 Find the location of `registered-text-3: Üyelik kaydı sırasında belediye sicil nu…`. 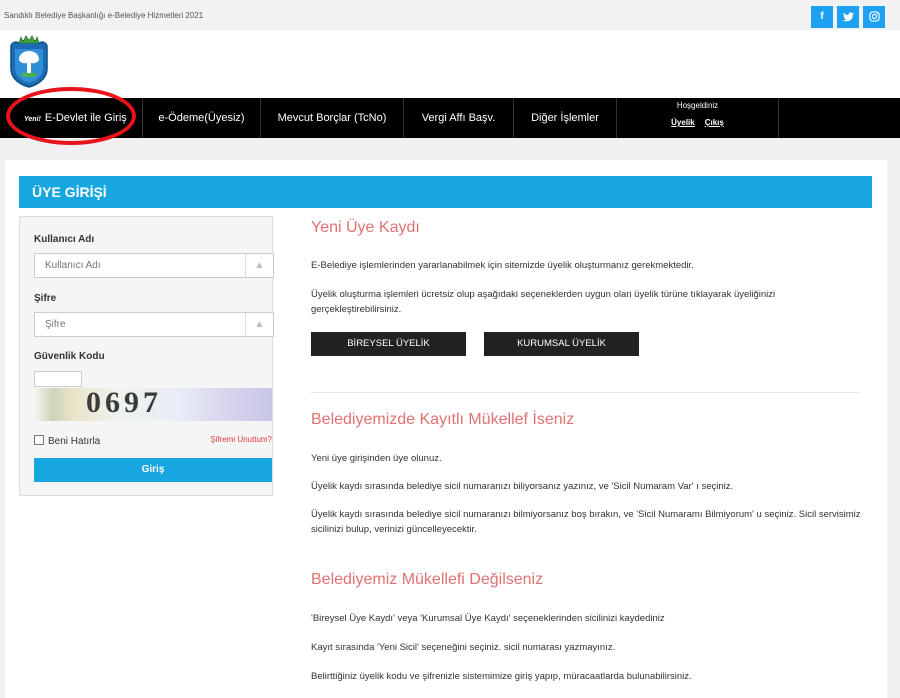

registered-text-3: Üyelik kaydı sırasında belediye sicil nu… is located at coordinates (586, 522).